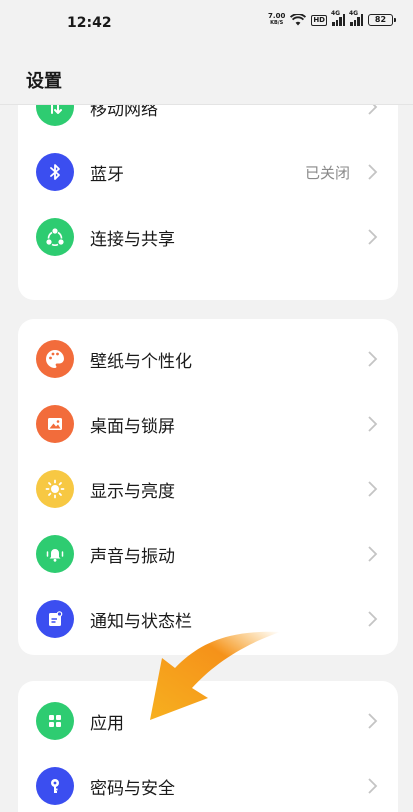  What do you see at coordinates (55, 424) in the screenshot?
I see `image-icon` at bounding box center [55, 424].